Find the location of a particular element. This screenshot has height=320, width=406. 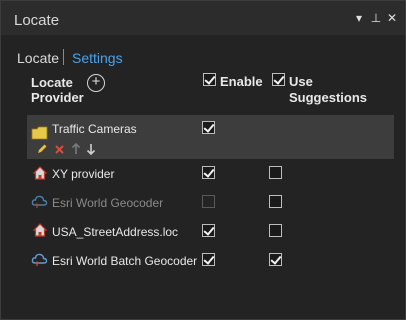

tab-settings: Settings is located at coordinates (97, 58).